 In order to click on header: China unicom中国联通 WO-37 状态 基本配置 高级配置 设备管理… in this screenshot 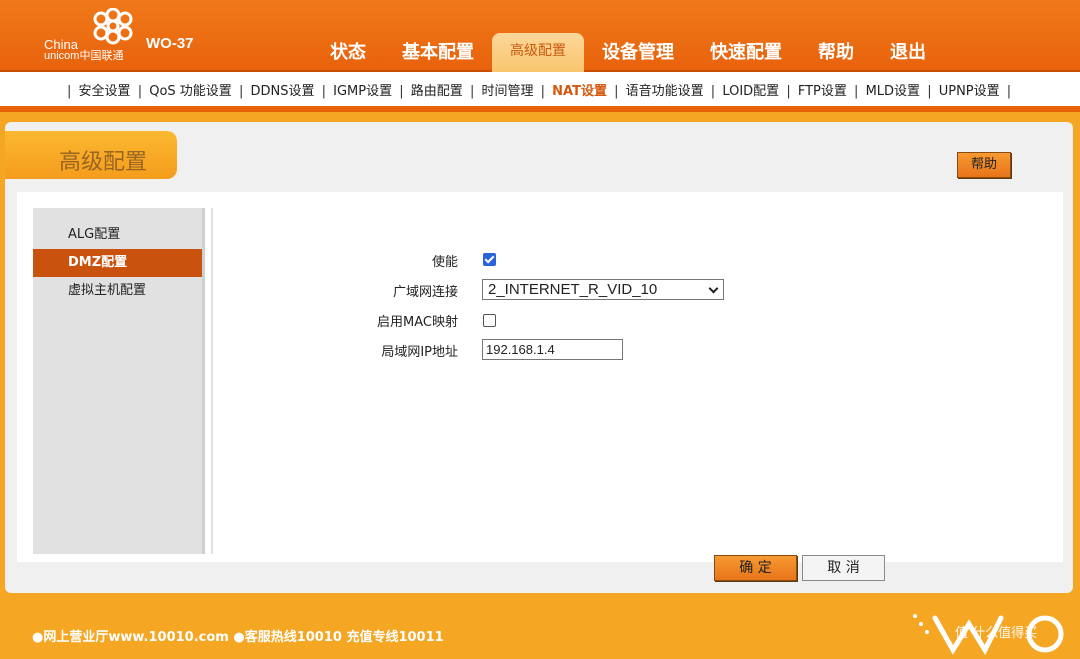, I will do `click(540, 36)`.